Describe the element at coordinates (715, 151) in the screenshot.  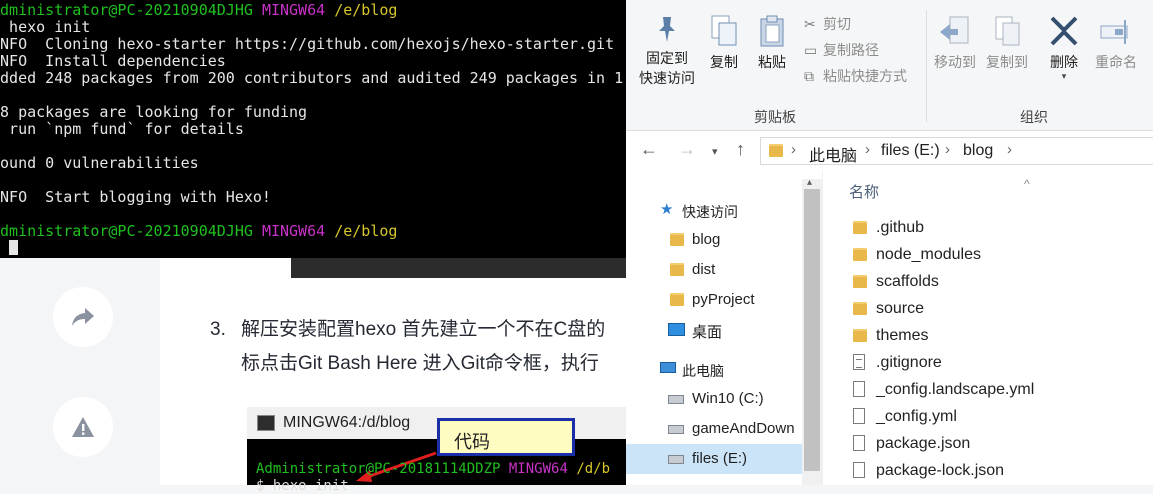
I see `recent-locations-chevron-icon: ▾` at that location.